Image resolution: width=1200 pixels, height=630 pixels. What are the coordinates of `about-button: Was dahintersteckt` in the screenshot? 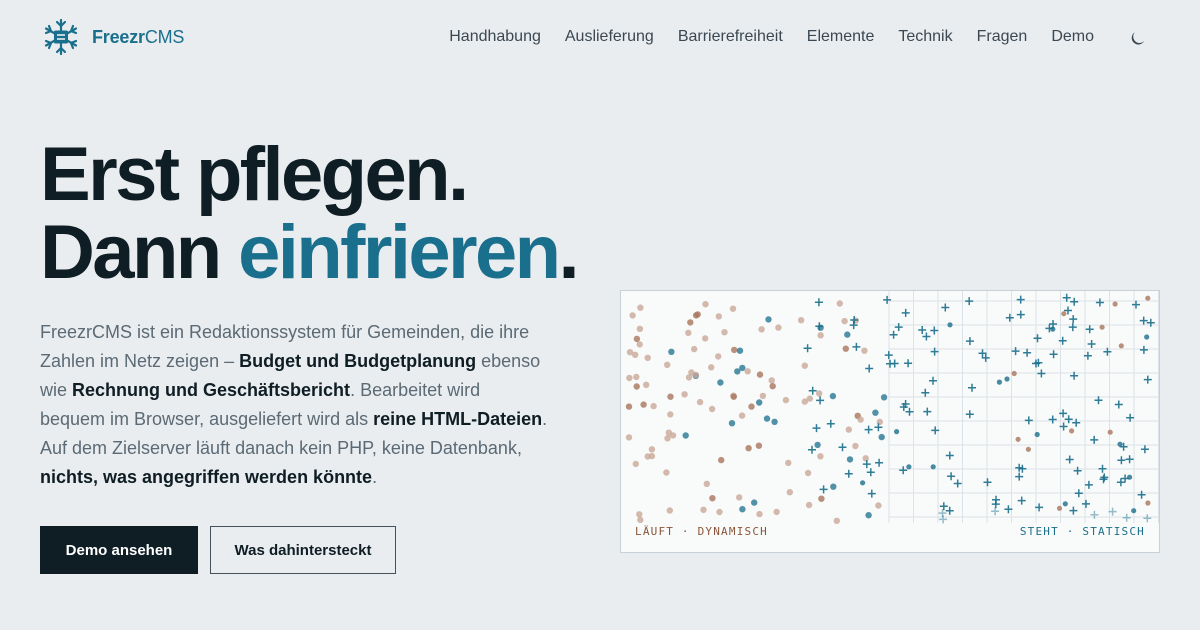 It's located at (303, 550).